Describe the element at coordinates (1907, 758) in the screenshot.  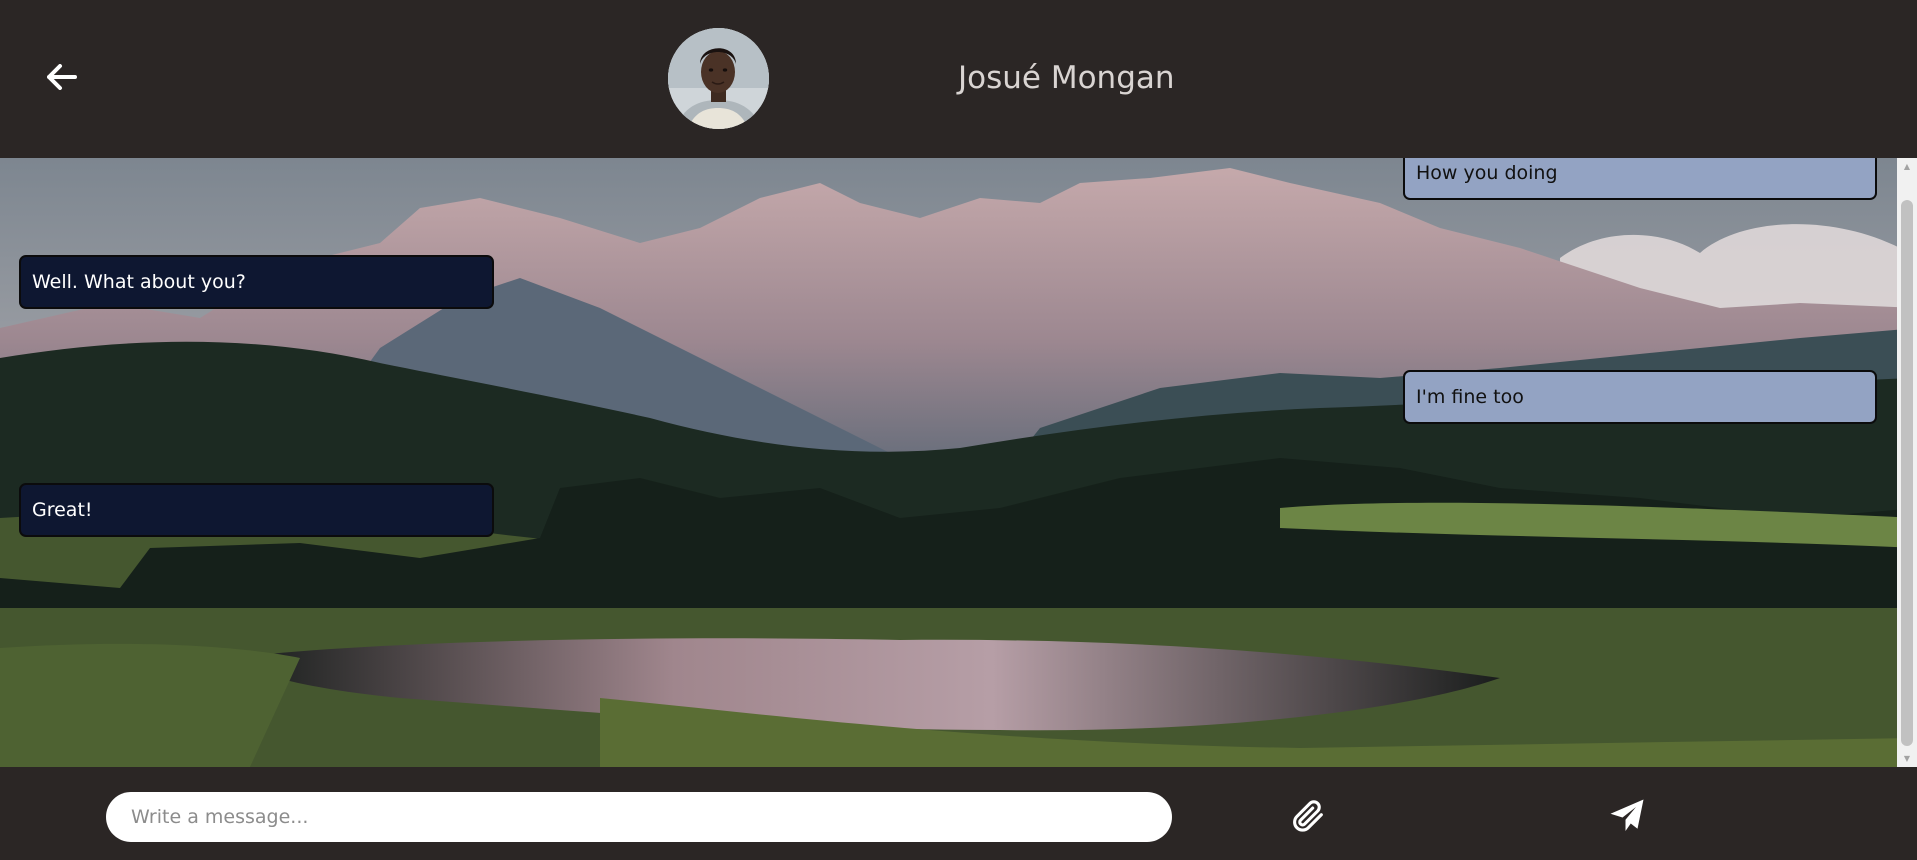
I see `scroll-down-icon: ▼` at that location.